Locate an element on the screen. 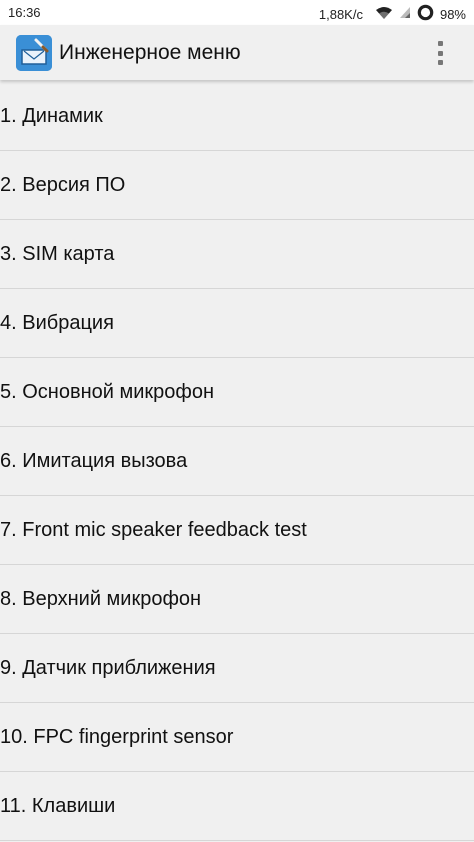  list-item-proximity-sensor: 9. Датчик приближения is located at coordinates (237, 668).